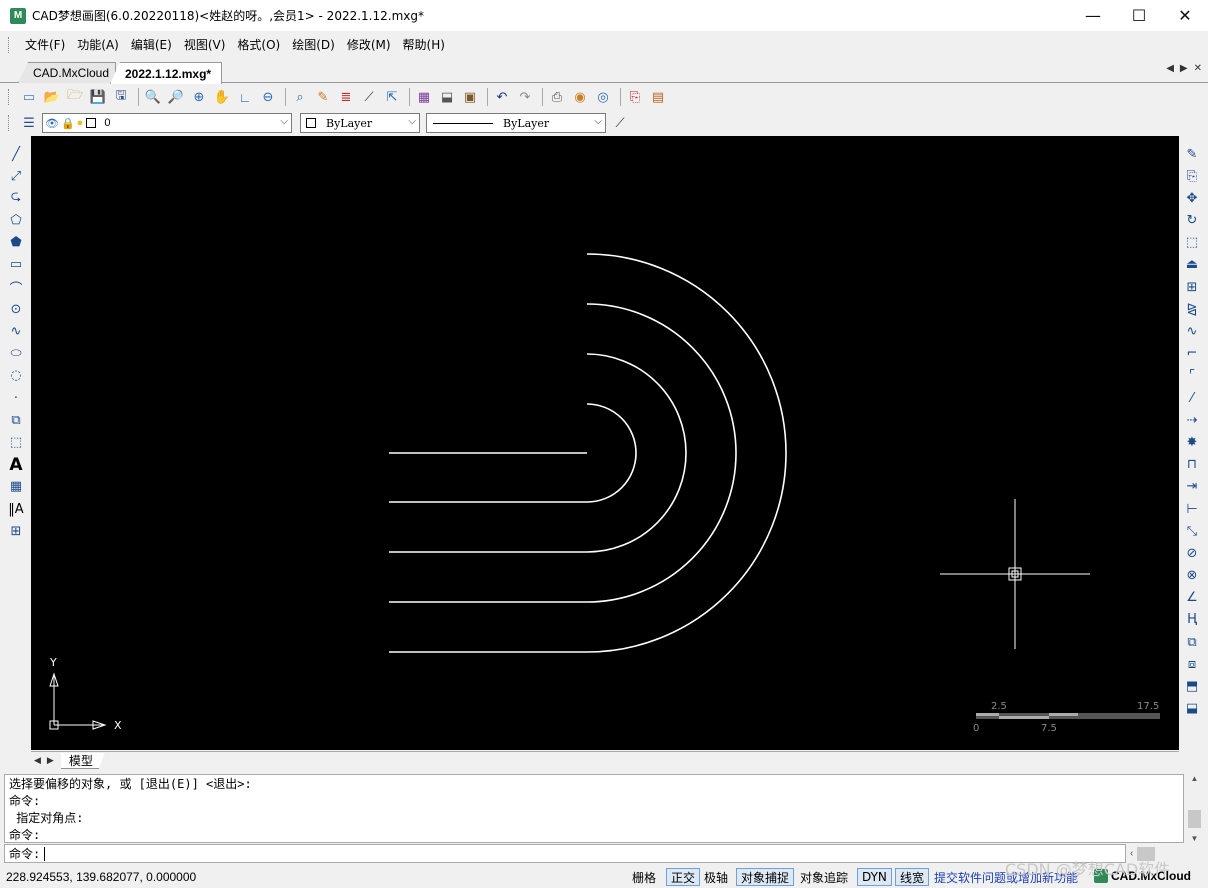 The image size is (1208, 888). What do you see at coordinates (16, 487) in the screenshot?
I see `hatch-icon: ▦` at bounding box center [16, 487].